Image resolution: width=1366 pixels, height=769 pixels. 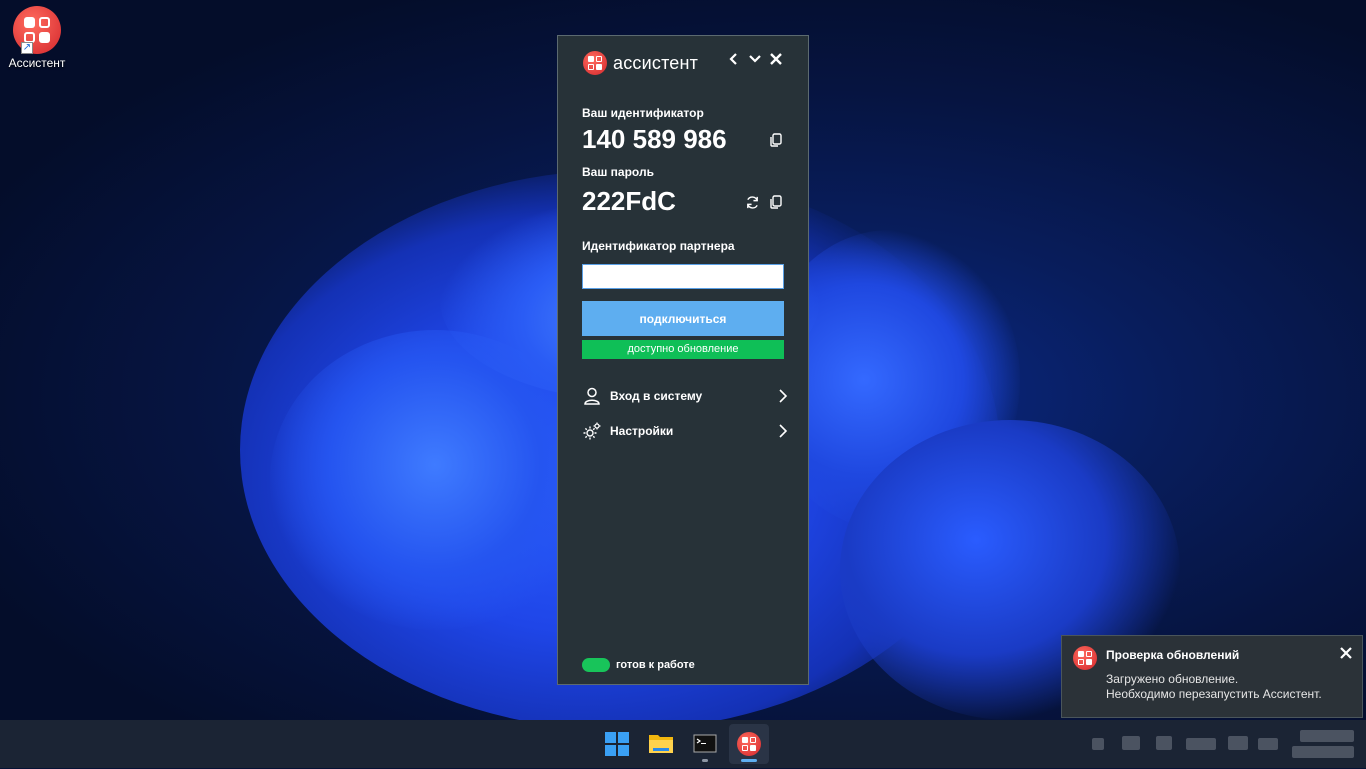 I want to click on update-available-badge: доступно обновление, so click(x=683, y=349).